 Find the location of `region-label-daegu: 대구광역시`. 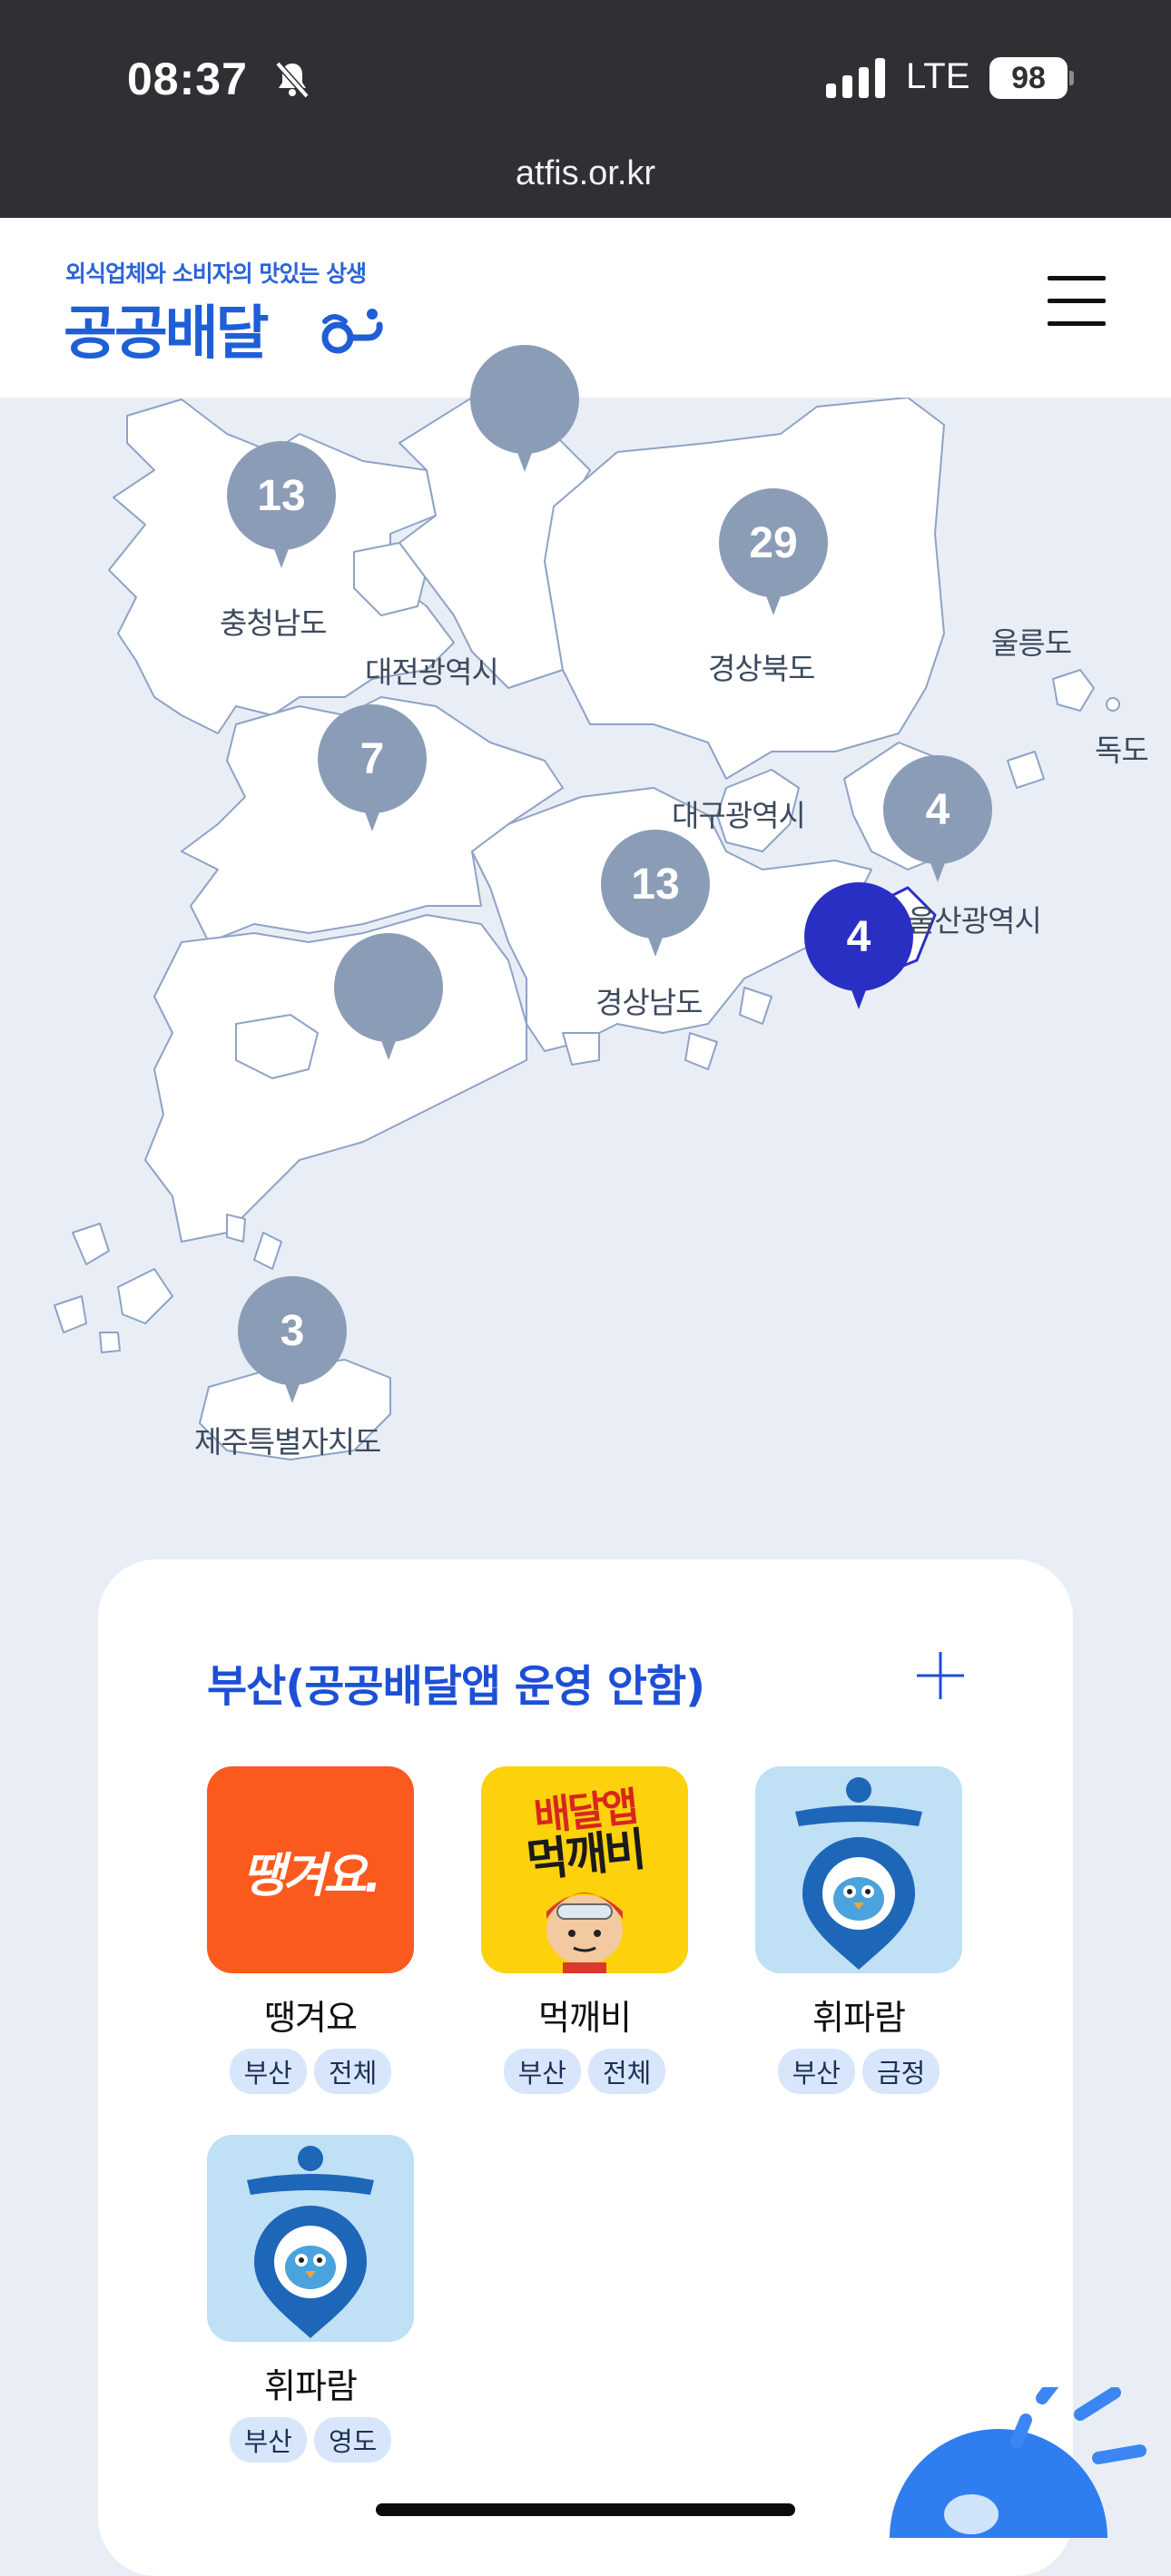

region-label-daegu: 대구광역시 is located at coordinates (739, 813).